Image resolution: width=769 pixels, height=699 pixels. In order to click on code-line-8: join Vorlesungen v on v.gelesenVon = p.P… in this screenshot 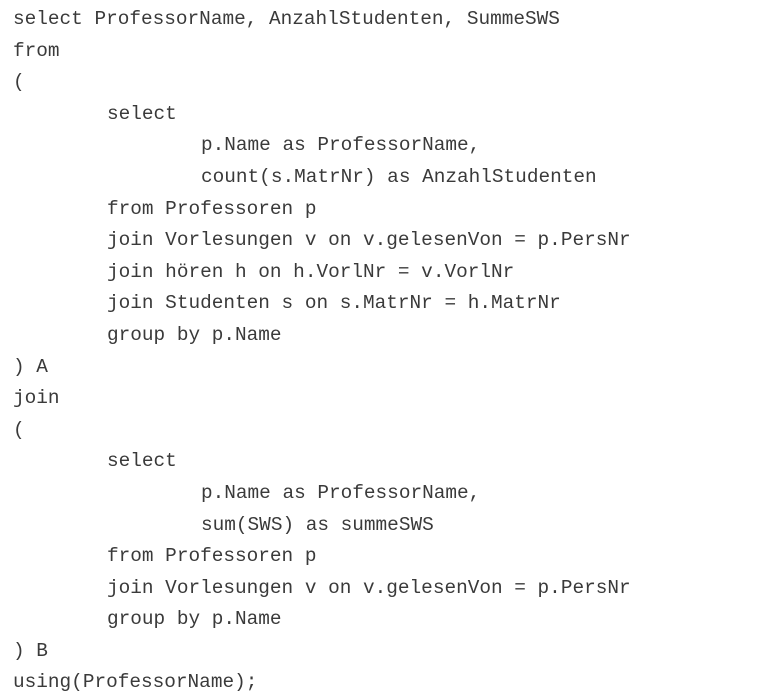, I will do `click(369, 240)`.